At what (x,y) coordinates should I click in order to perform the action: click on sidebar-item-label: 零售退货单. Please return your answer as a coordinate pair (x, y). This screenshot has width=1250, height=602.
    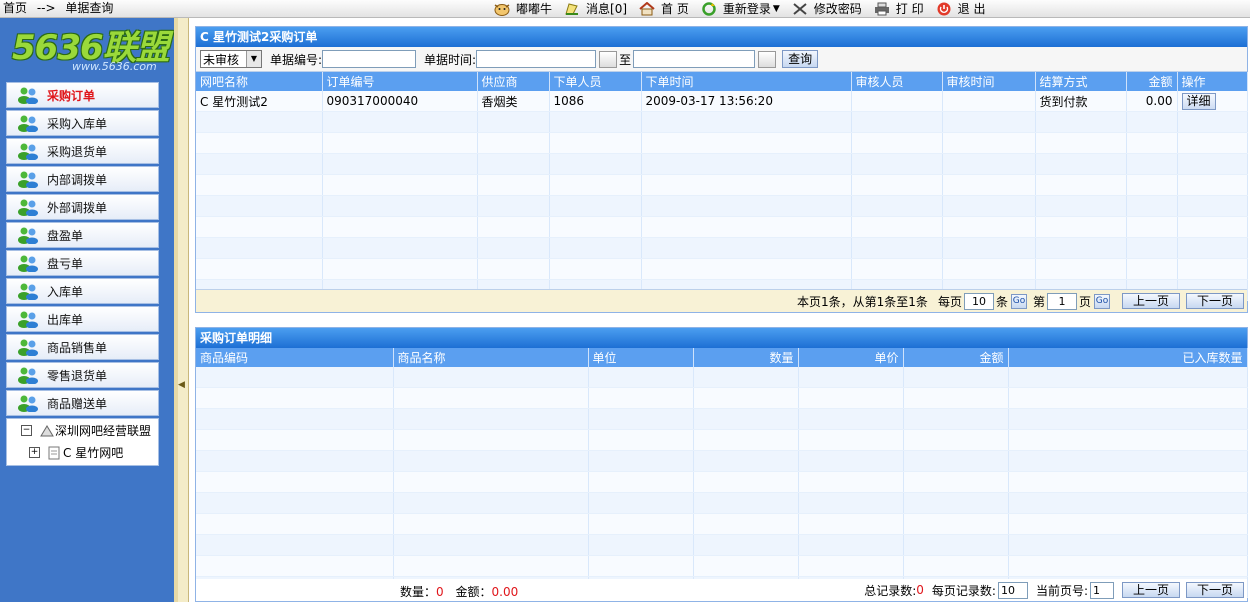
    Looking at the image, I should click on (77, 375).